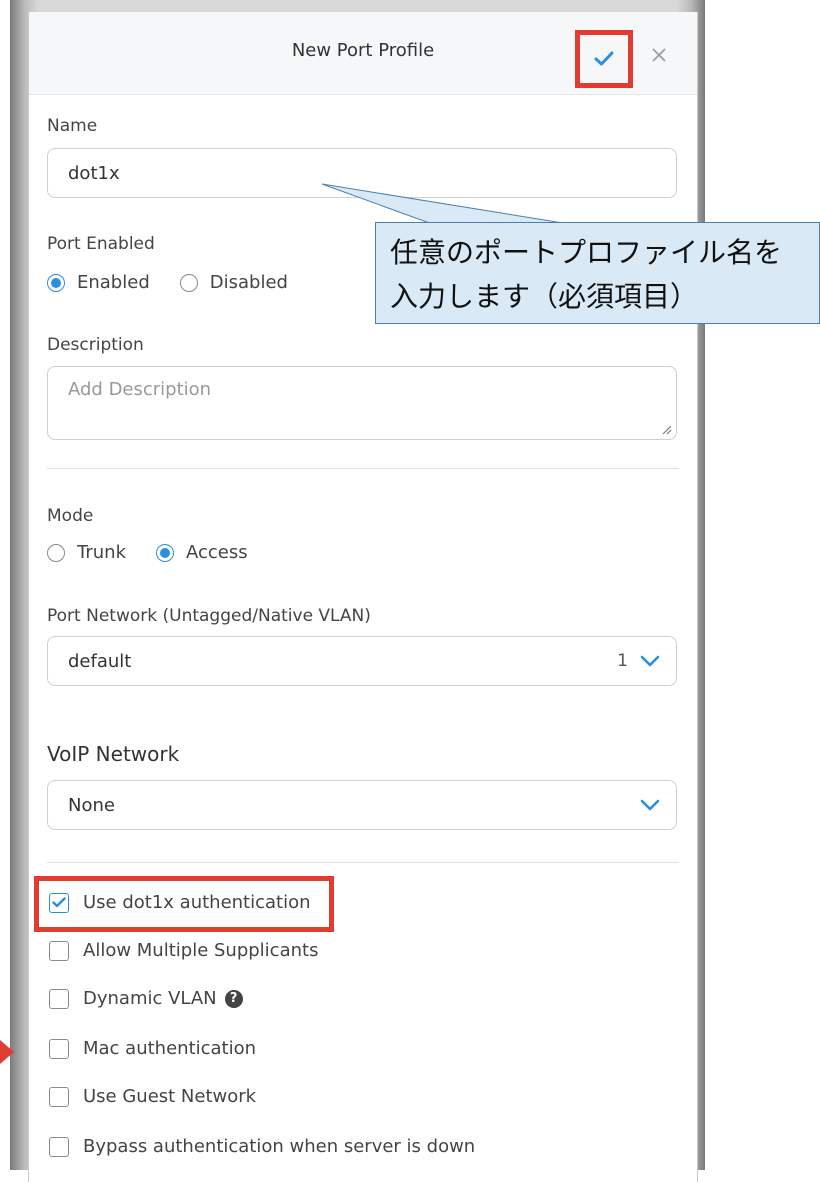 The height and width of the screenshot is (1182, 820). What do you see at coordinates (101, 552) in the screenshot?
I see `radio-trunk-label: Trunk` at bounding box center [101, 552].